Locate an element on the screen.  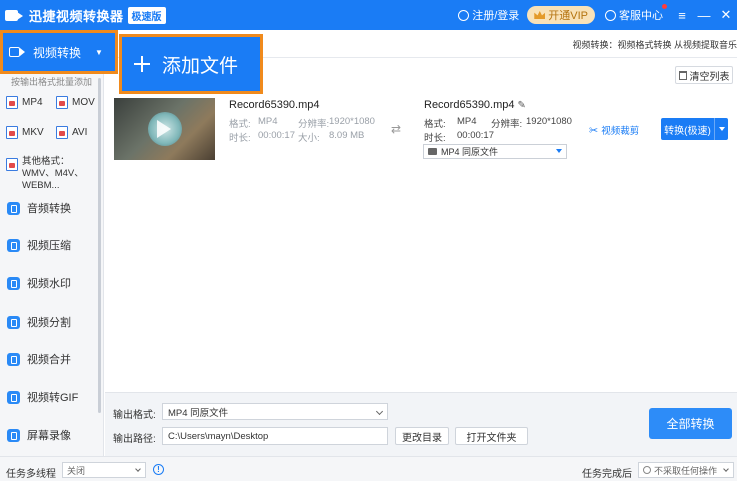
output-format-label: 输出格式: is located at coordinates (134, 415).